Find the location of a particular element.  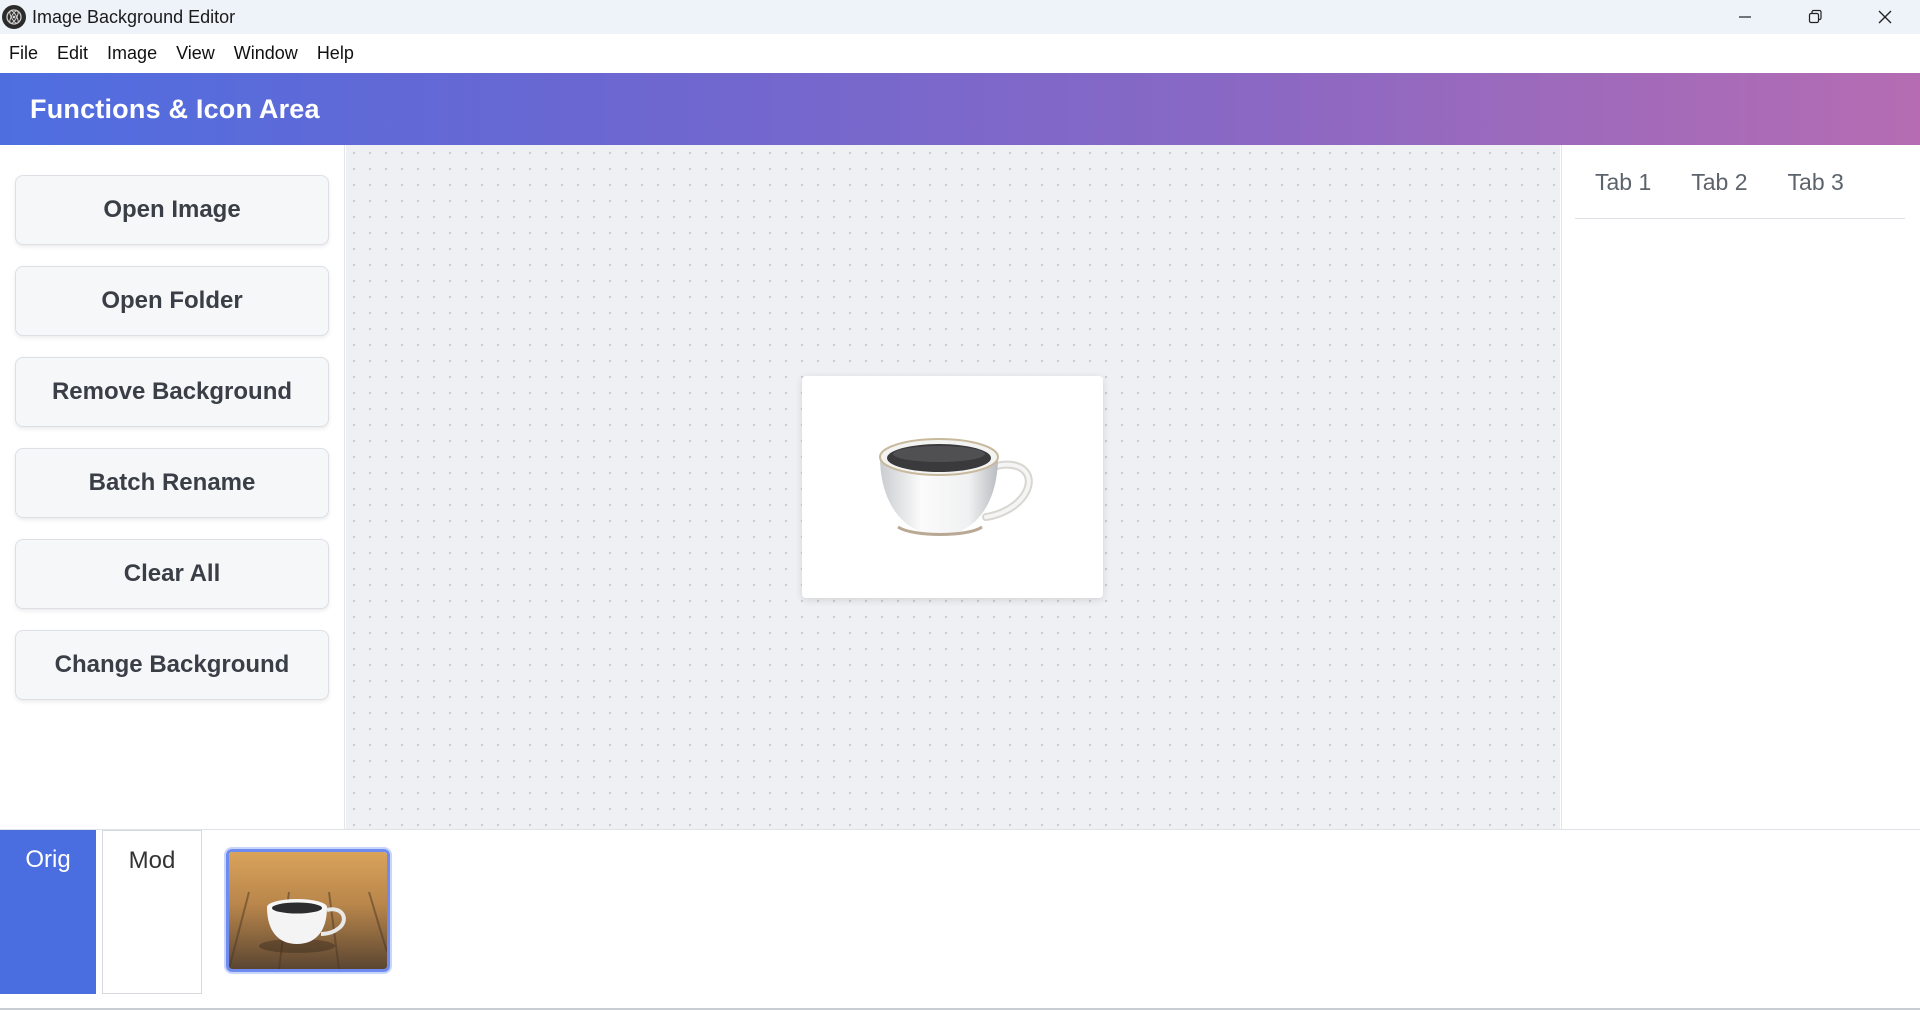

coffee-cup-image is located at coordinates (955, 487).